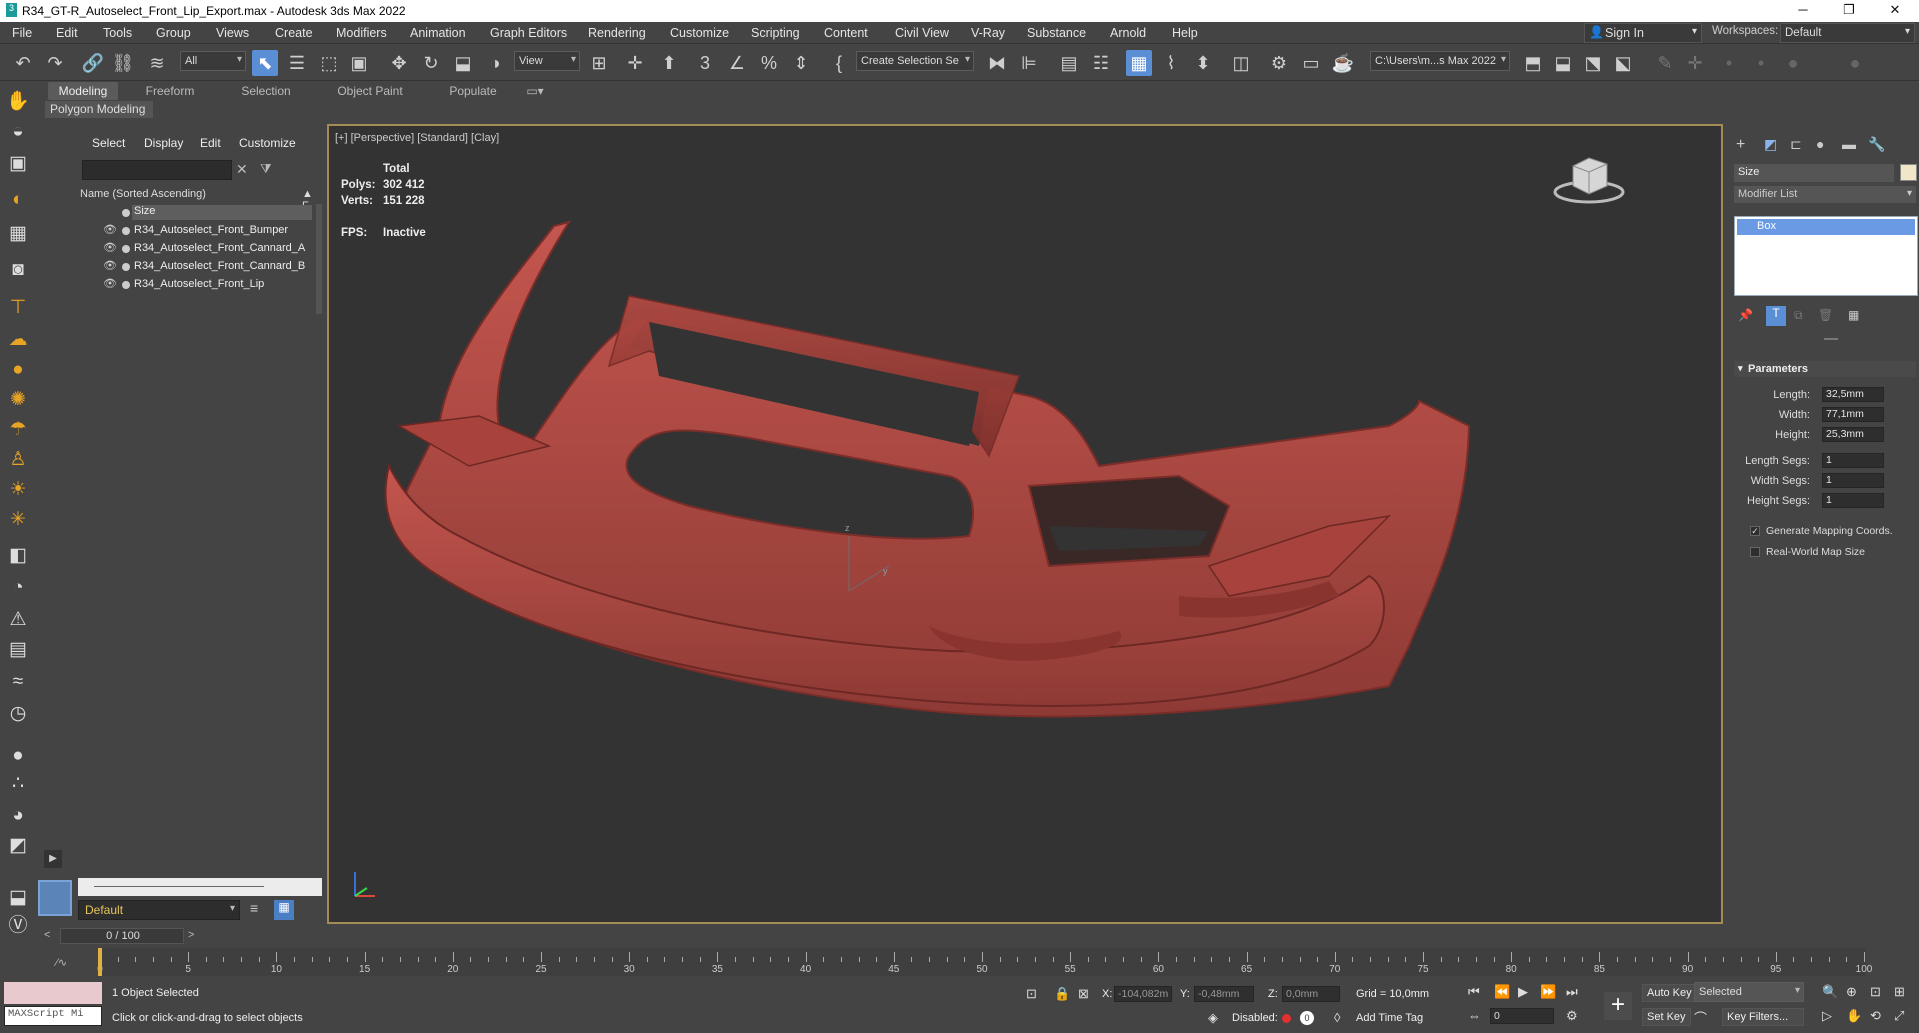 Image resolution: width=1919 pixels, height=1033 pixels. I want to click on maximize-viewport-icon: ⤢, so click(1899, 1016).